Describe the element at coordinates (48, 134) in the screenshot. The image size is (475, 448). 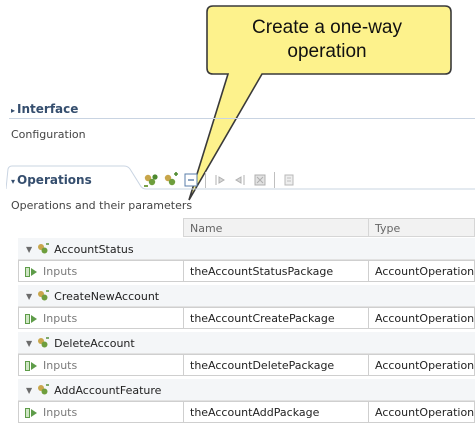
I see `interface-description: Configuration` at that location.